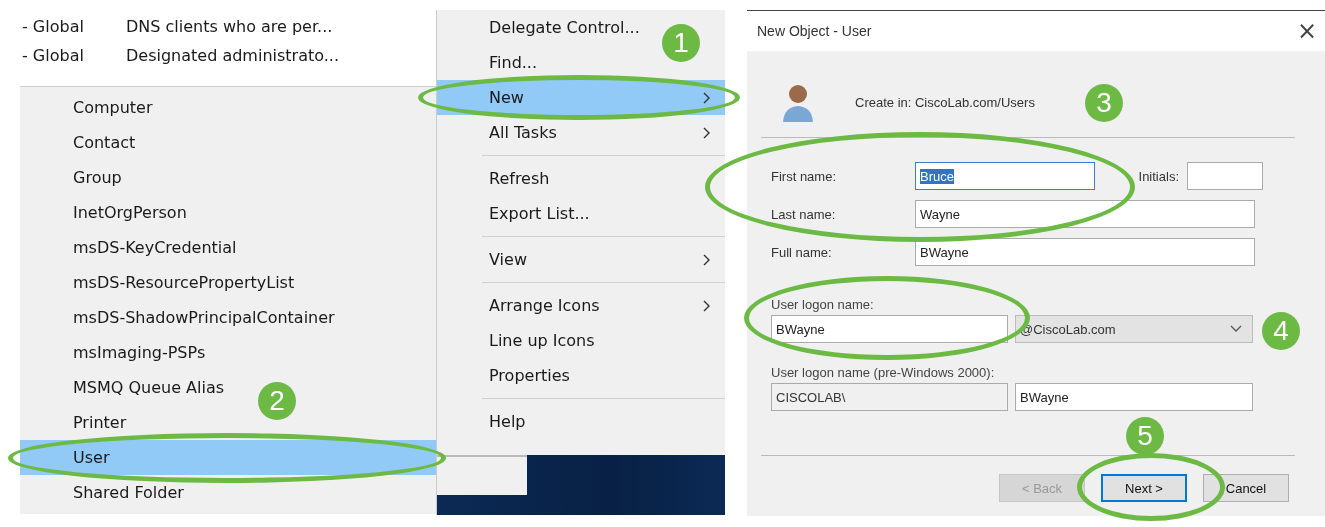 The height and width of the screenshot is (527, 1325). What do you see at coordinates (804, 214) in the screenshot?
I see `field-label: Last name:` at bounding box center [804, 214].